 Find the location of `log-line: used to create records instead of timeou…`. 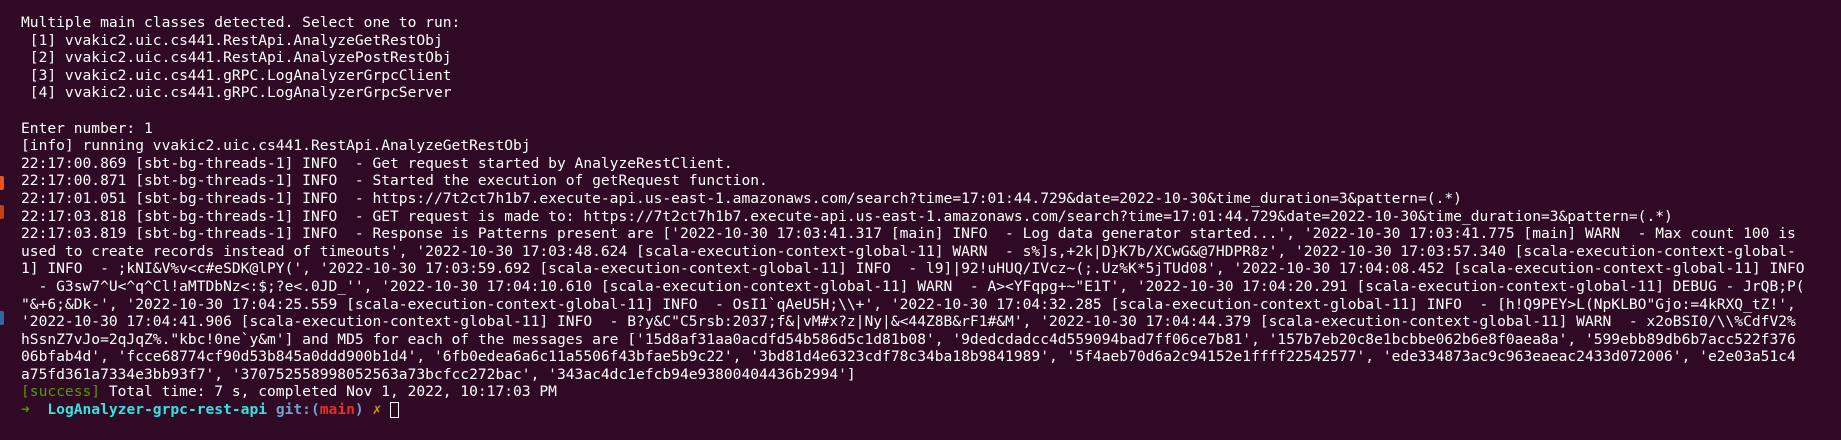

log-line: used to create records instead of timeou… is located at coordinates (908, 251).